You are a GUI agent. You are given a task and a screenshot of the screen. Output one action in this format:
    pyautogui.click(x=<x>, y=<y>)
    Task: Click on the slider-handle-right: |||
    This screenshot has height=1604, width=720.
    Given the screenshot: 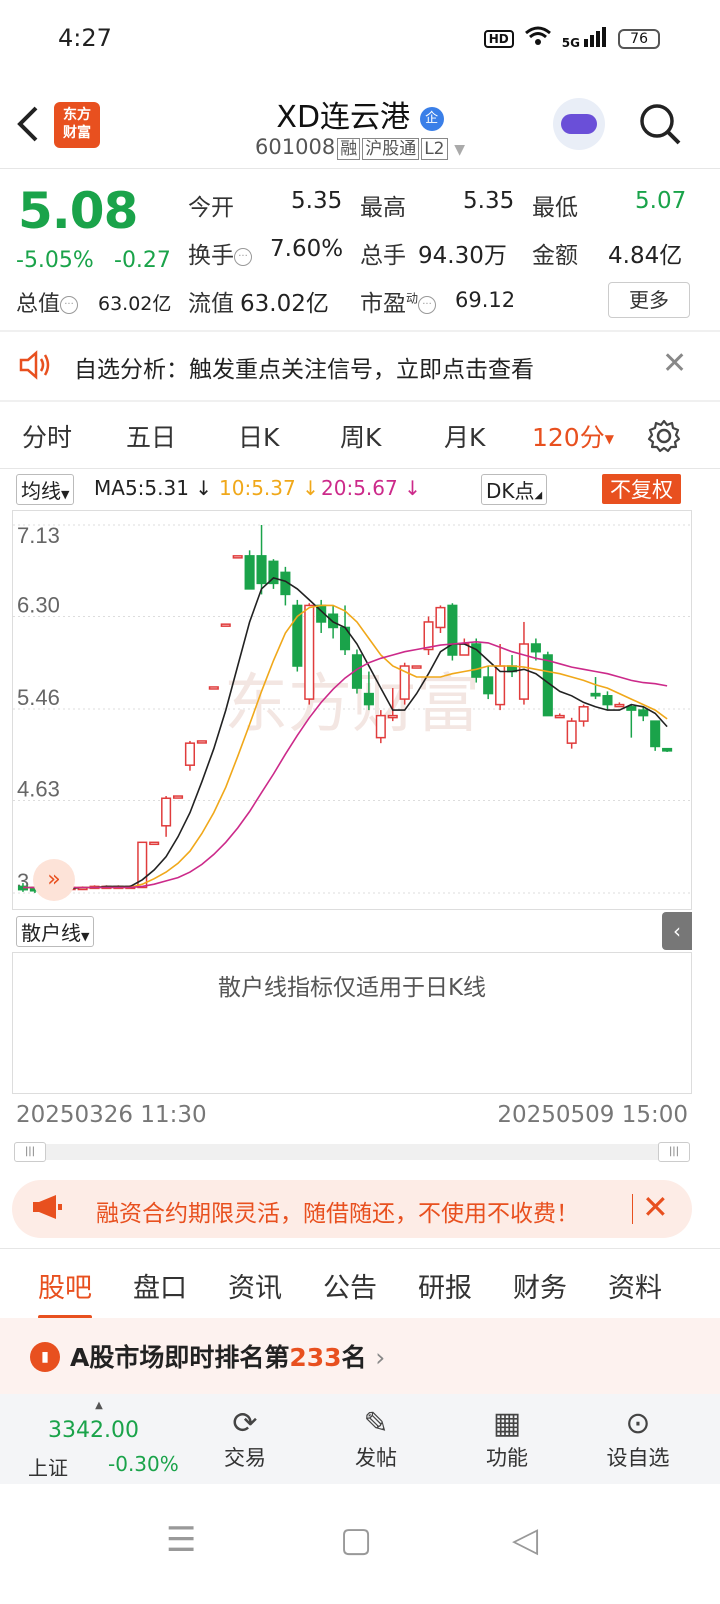 What is the action you would take?
    pyautogui.click(x=674, y=1152)
    